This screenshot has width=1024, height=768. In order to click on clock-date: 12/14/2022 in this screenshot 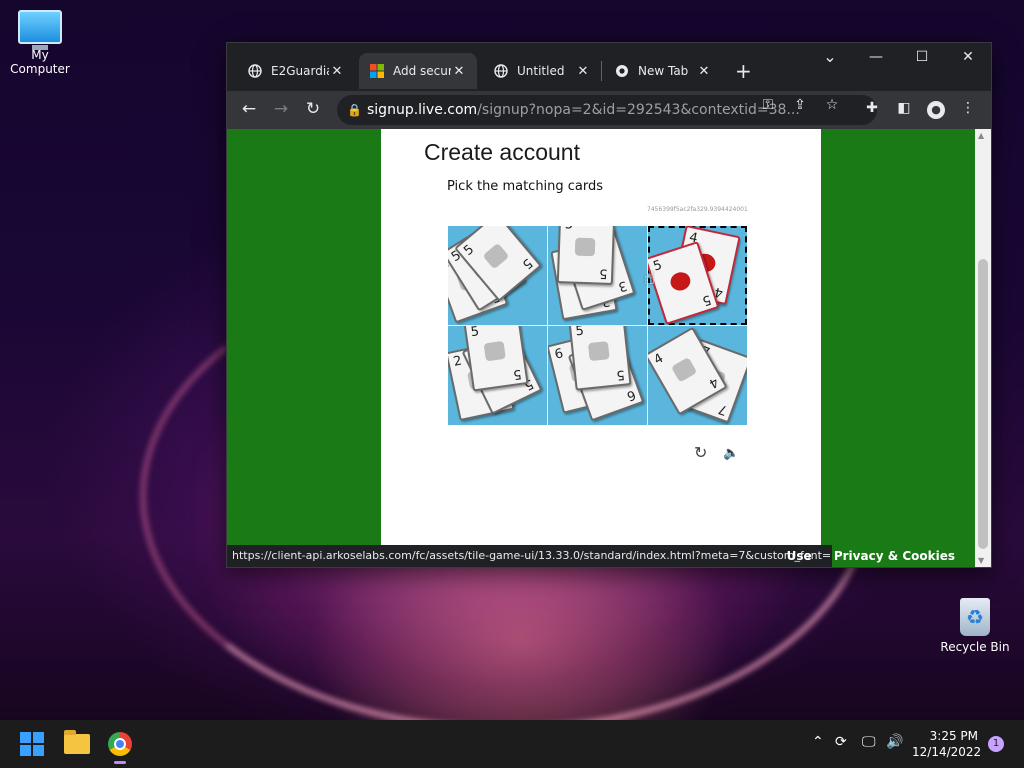, I will do `click(947, 752)`.